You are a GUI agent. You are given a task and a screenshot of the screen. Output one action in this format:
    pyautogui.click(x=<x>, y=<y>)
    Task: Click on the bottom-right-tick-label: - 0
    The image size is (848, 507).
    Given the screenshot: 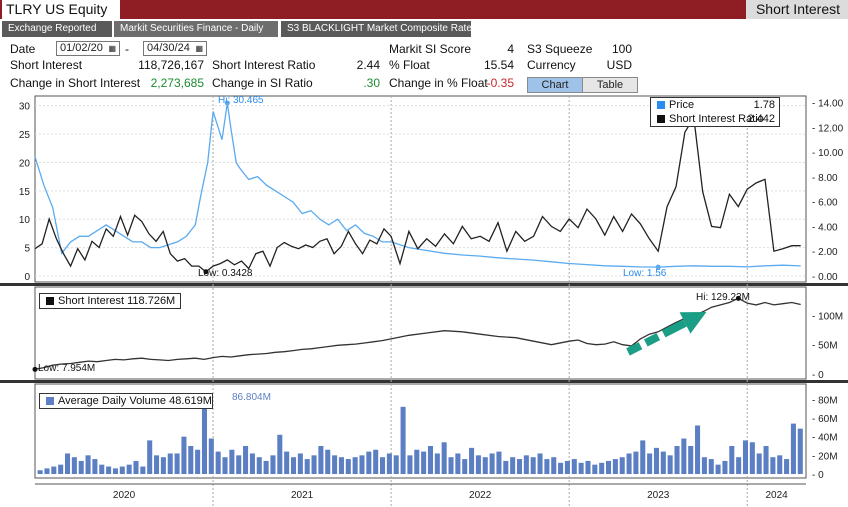 What is the action you would take?
    pyautogui.click(x=818, y=475)
    